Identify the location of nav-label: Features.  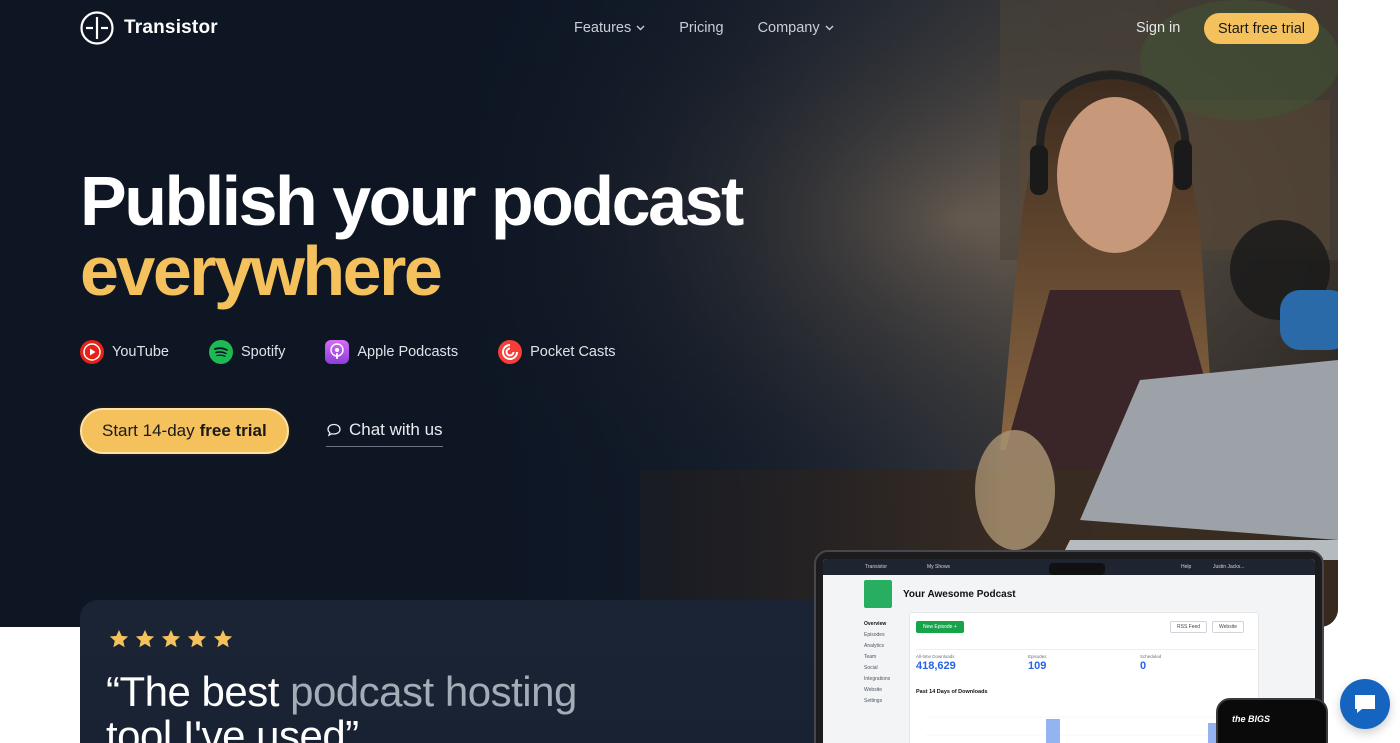
(603, 28).